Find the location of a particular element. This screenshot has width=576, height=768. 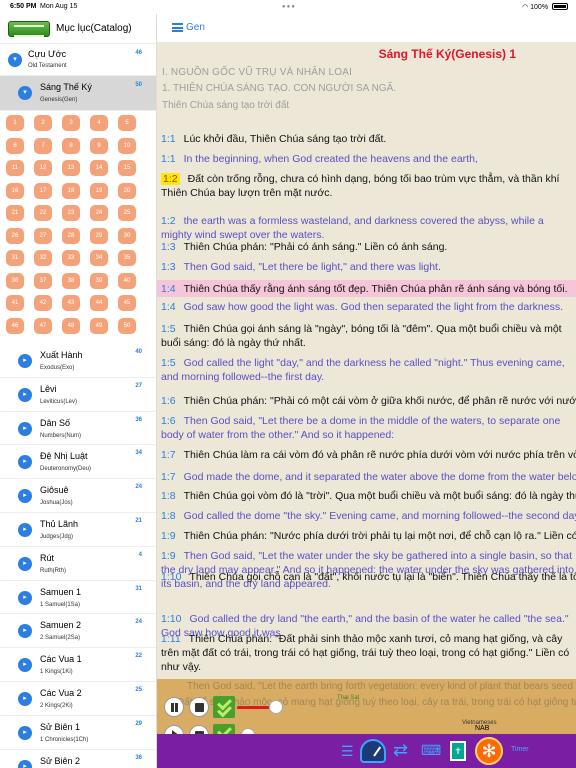

repeat-icon: ⇄ is located at coordinates (400, 750).